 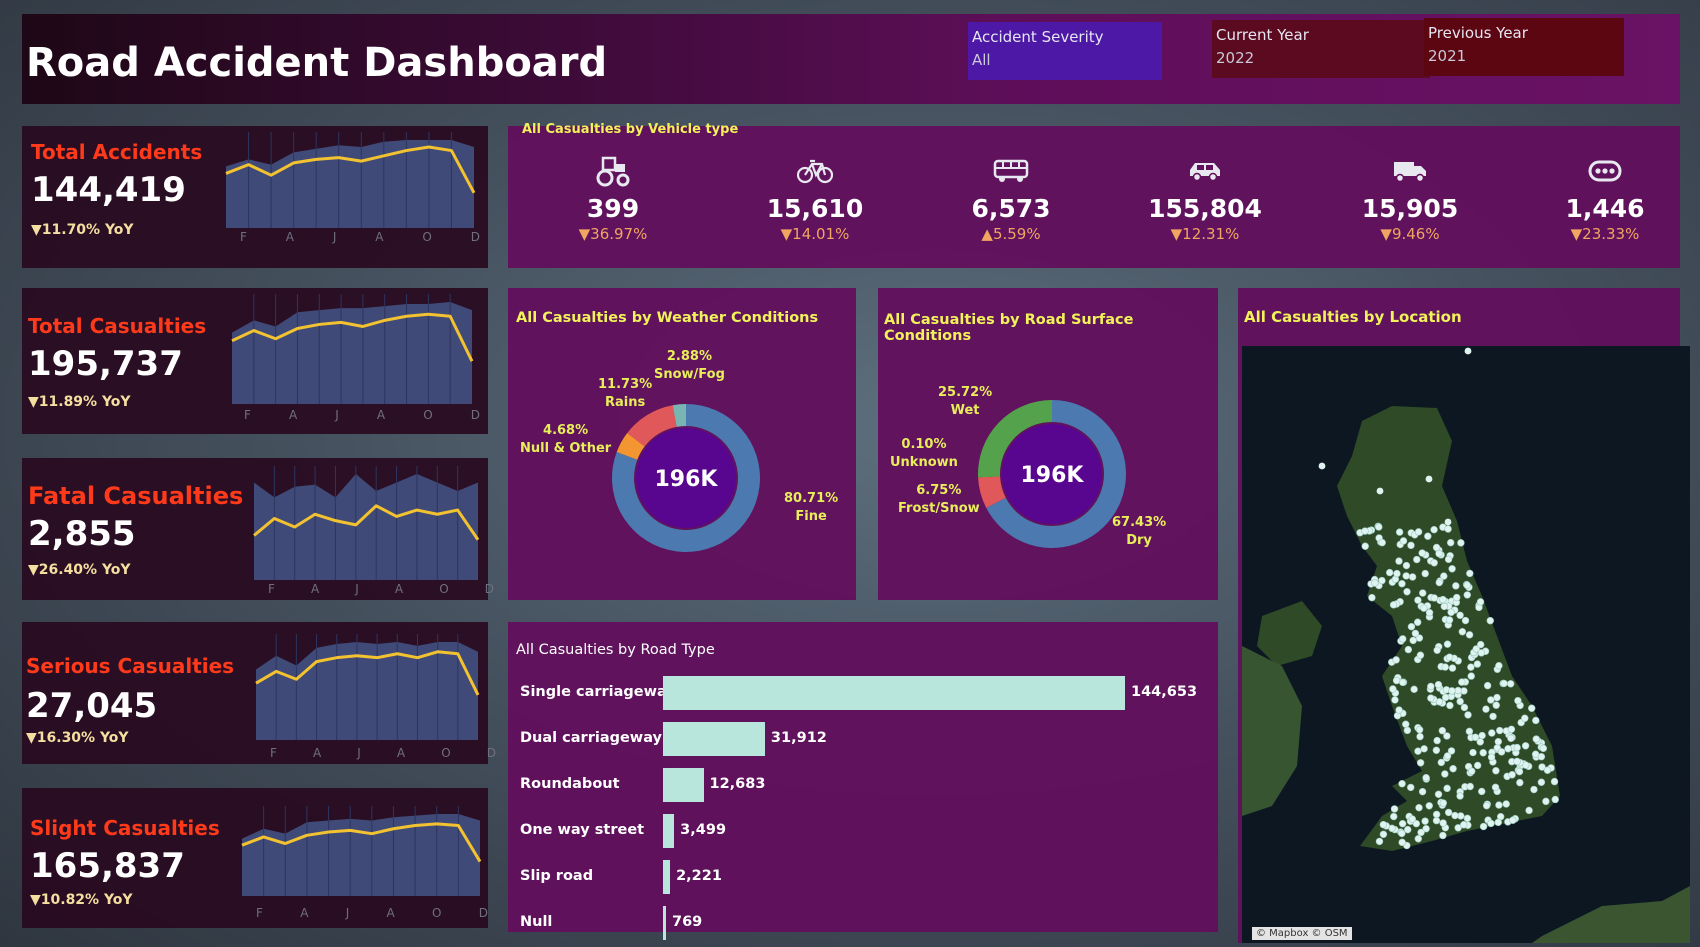 I want to click on vehicle-item: 15,905 ▼9.46%, so click(x=1410, y=197).